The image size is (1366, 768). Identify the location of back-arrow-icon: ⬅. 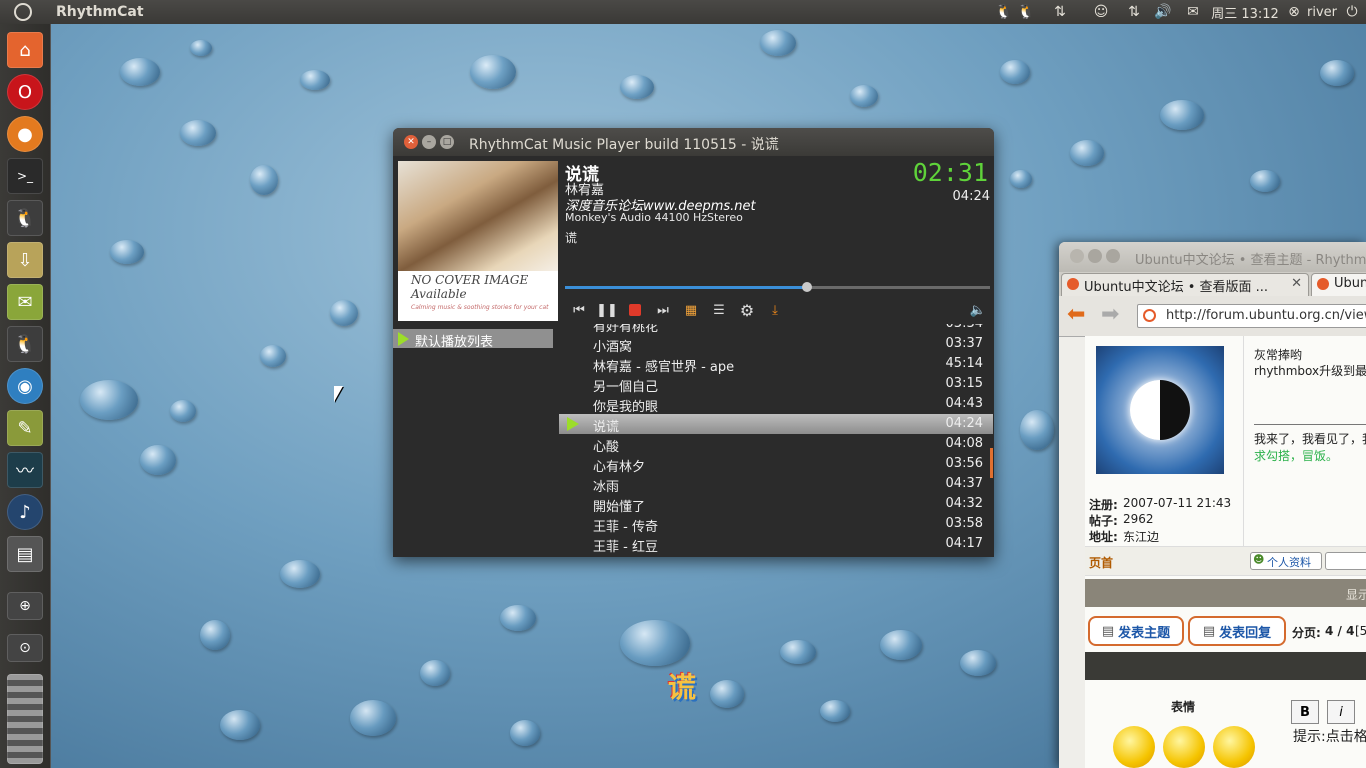
(1076, 314).